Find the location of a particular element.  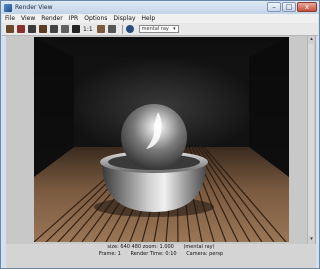

alpha-channel-icon is located at coordinates (76, 29).